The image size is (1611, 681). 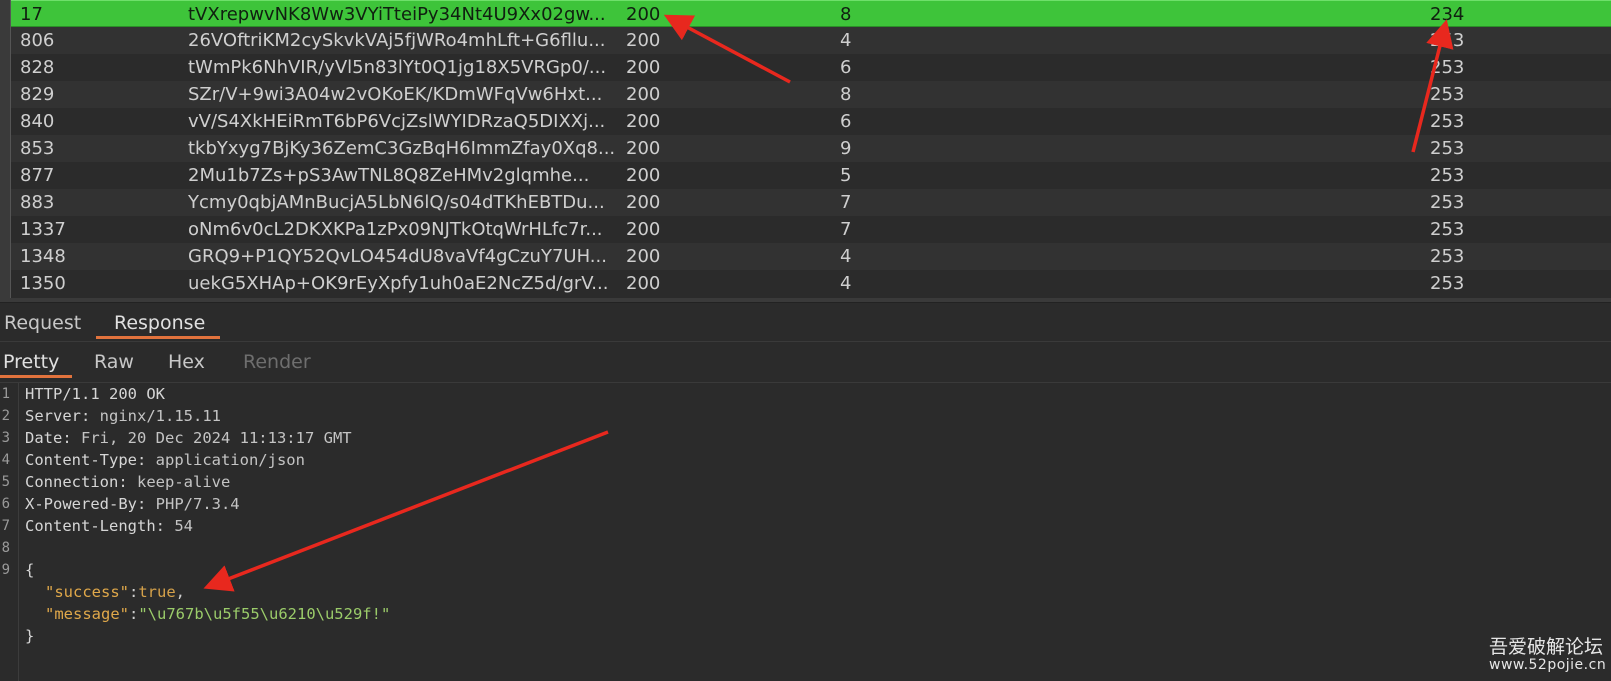 I want to click on line-number: 9, so click(x=5, y=570).